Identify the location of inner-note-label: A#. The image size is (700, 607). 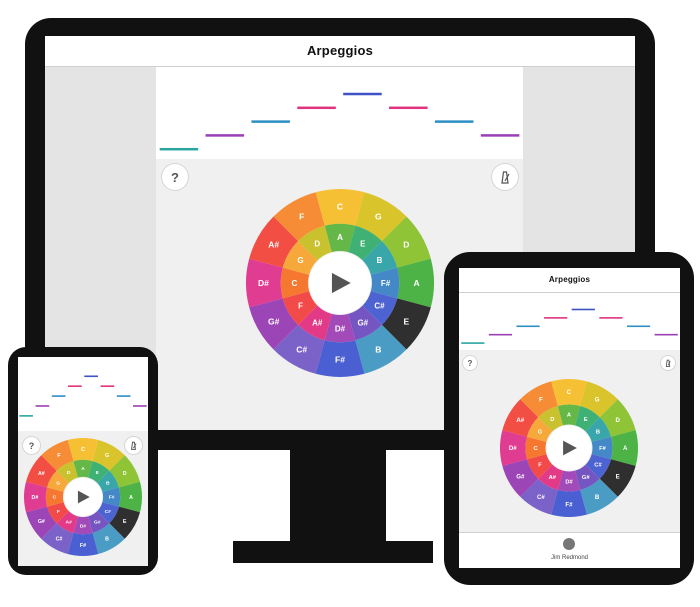
(553, 478).